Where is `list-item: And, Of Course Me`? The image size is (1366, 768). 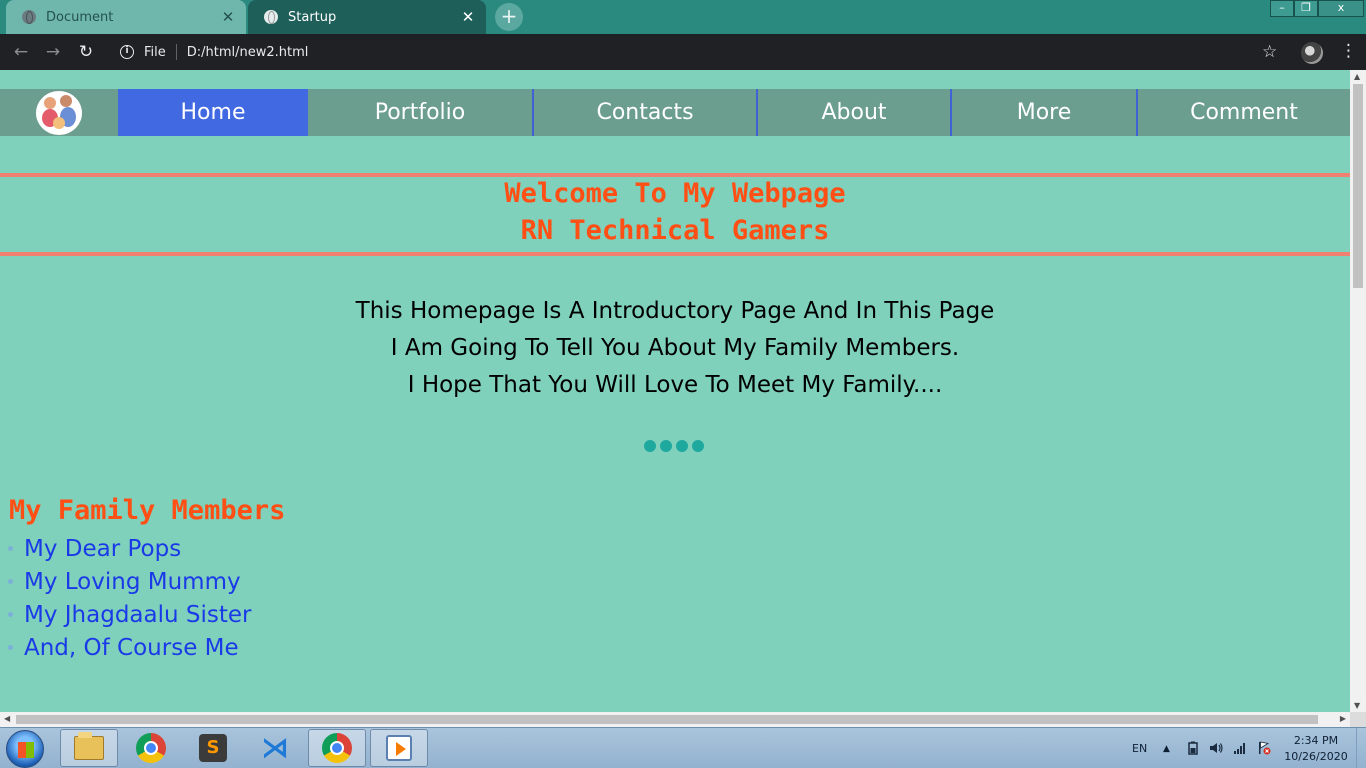
list-item: And, Of Course Me is located at coordinates (125, 647).